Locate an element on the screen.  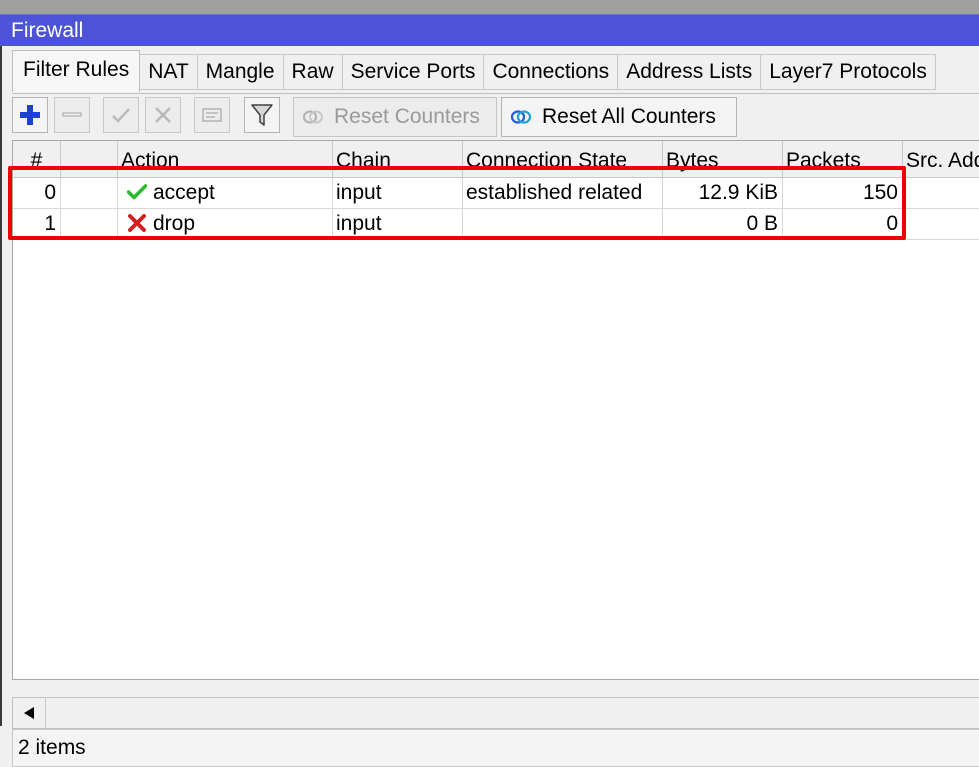
tab-connections: Connections is located at coordinates (551, 72).